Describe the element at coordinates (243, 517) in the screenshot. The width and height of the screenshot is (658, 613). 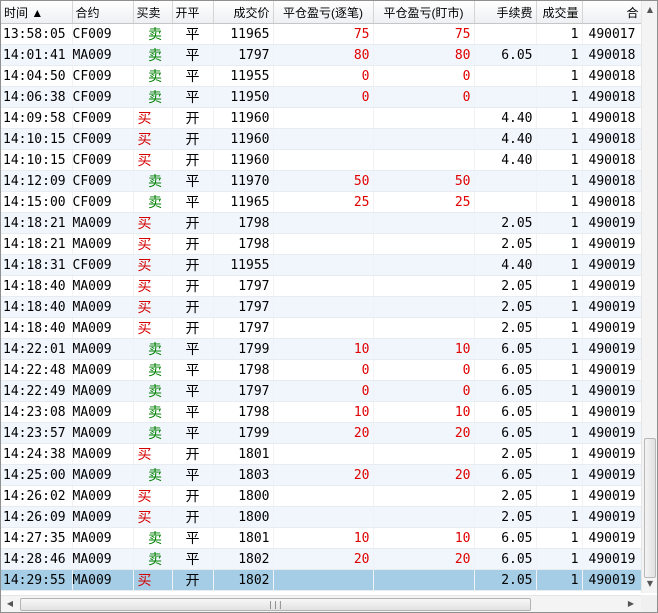
I see `cell-price: 1800` at that location.